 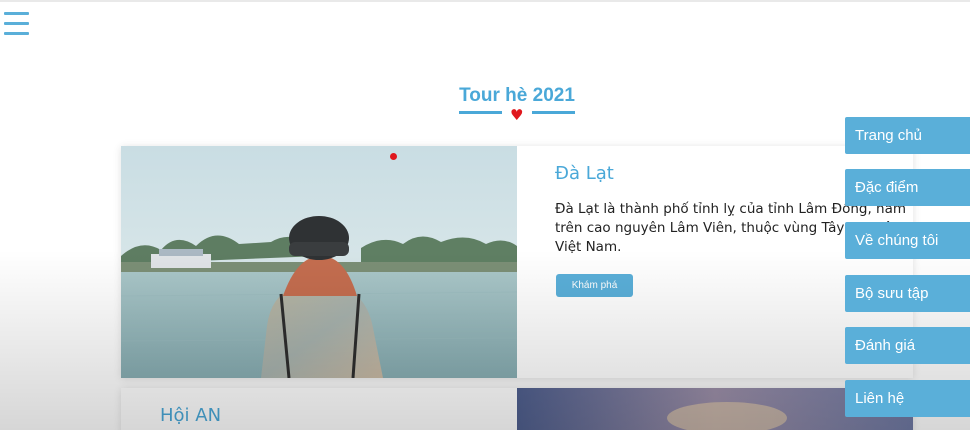 I want to click on nav-item-reviews: Đánh giá, so click(x=907, y=345).